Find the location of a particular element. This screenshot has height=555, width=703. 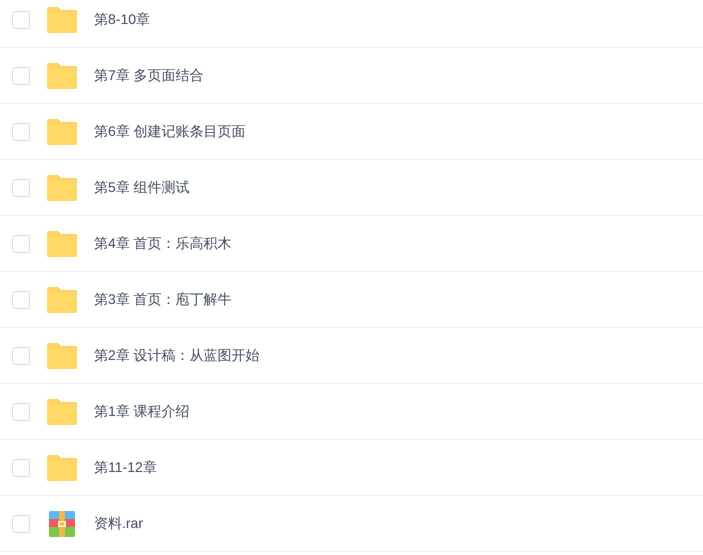

archive-icon is located at coordinates (62, 523).